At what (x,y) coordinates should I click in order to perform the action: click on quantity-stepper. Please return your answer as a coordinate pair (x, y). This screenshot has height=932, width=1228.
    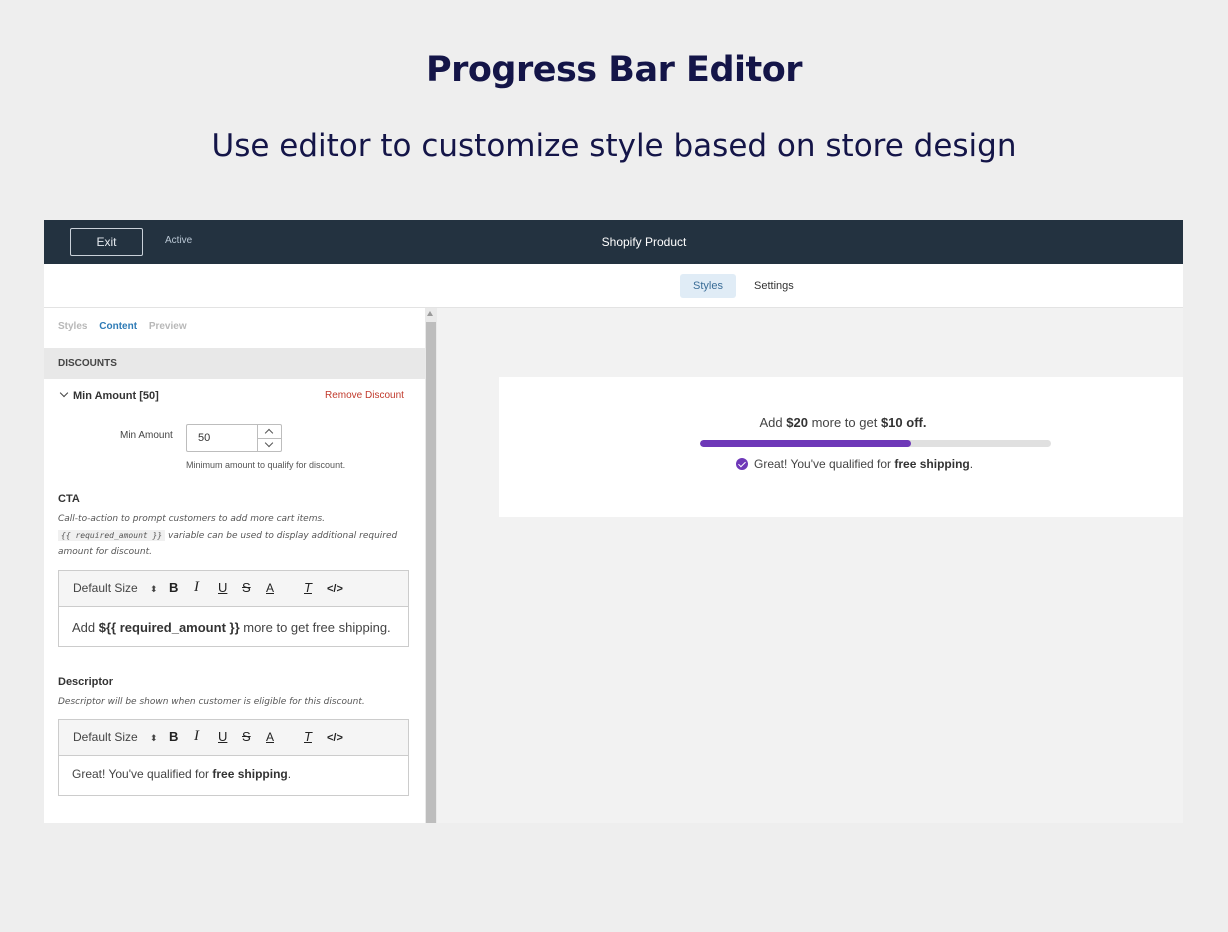
    Looking at the image, I should click on (269, 438).